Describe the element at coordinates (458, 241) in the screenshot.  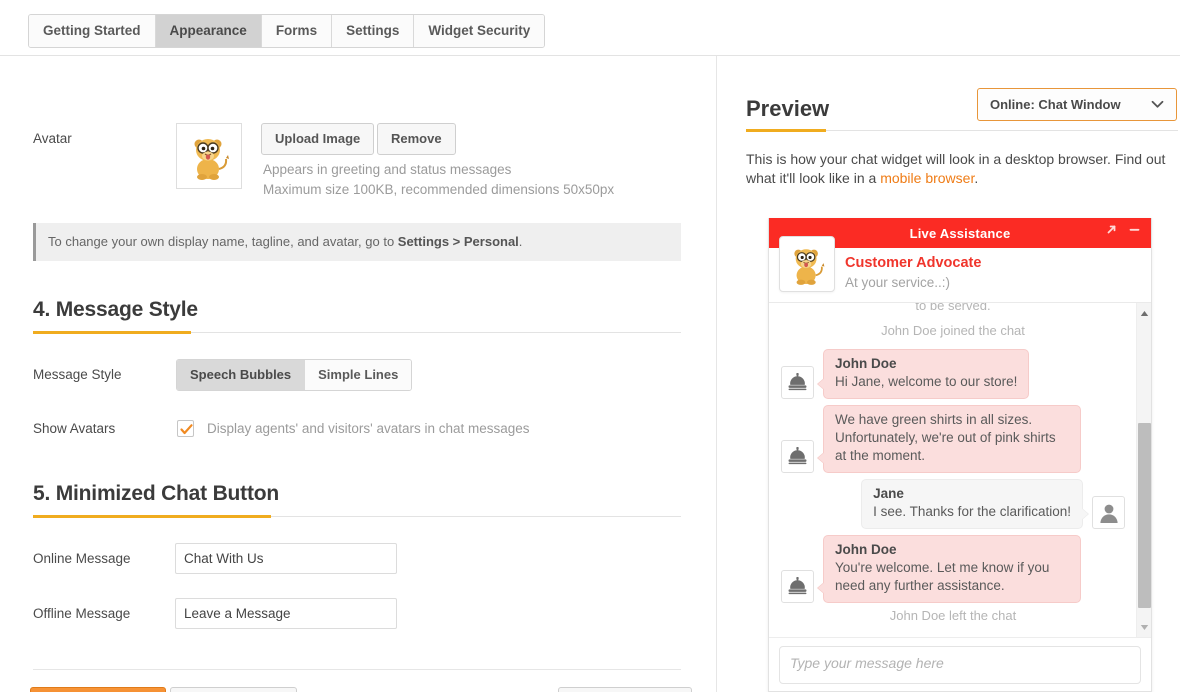
I see `info-text-bold: Settings > Personal` at that location.